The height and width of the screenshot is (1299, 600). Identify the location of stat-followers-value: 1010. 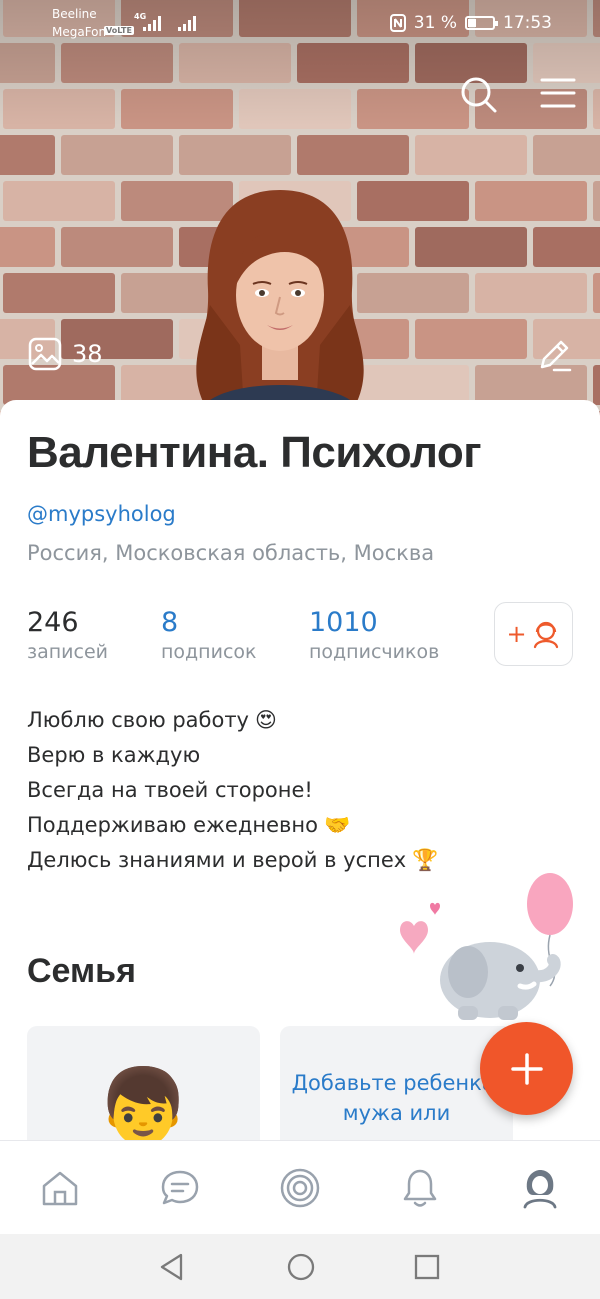
(343, 622).